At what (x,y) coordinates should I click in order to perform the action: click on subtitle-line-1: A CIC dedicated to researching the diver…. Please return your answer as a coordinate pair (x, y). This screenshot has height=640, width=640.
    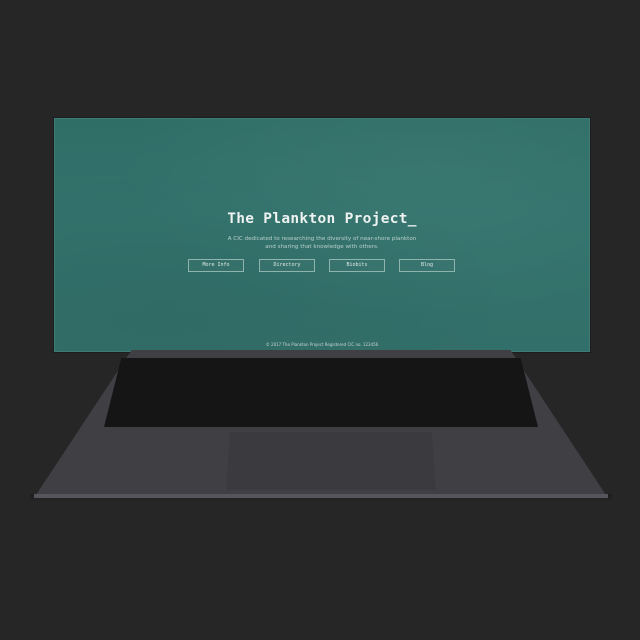
    Looking at the image, I should click on (322, 239).